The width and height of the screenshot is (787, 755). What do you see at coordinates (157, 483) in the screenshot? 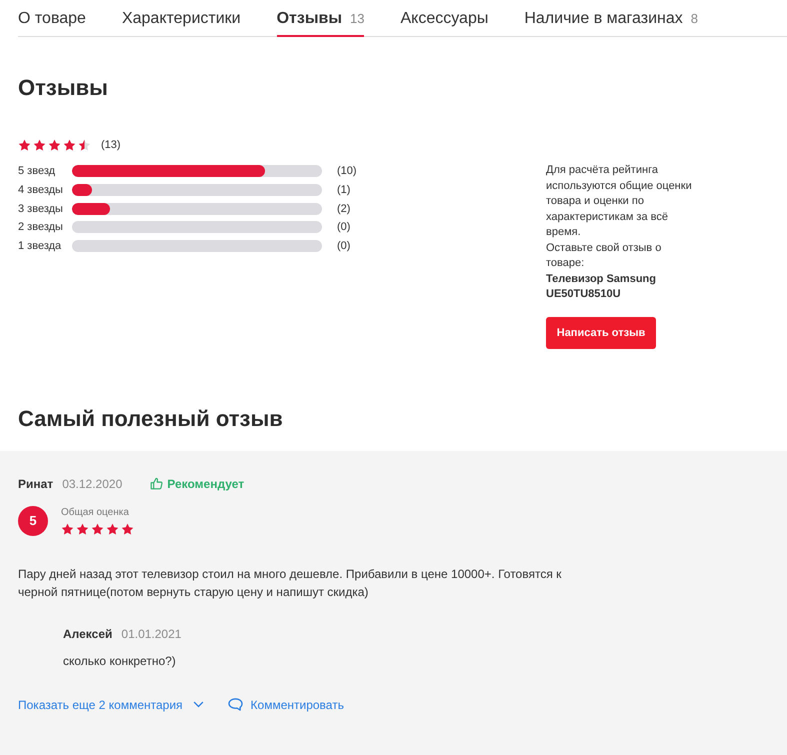
I see `thumbs-up-icon` at bounding box center [157, 483].